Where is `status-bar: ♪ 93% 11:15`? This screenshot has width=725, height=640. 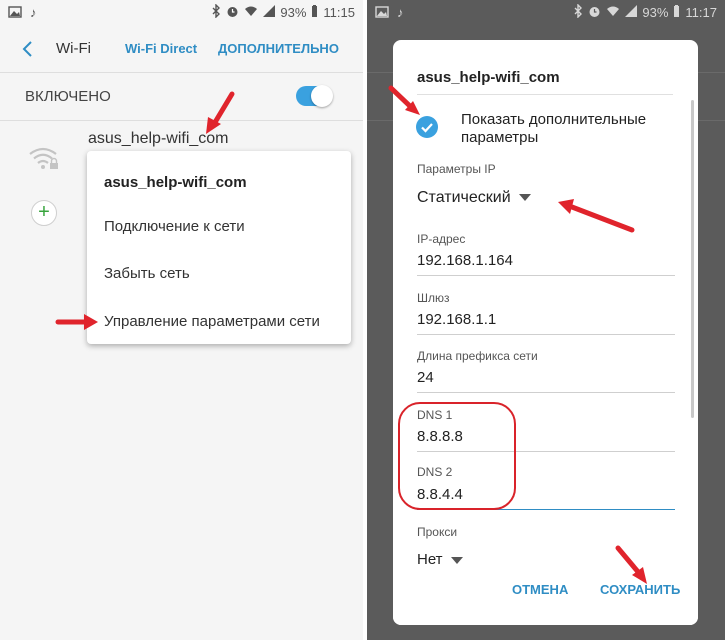
status-bar: ♪ 93% 11:15 is located at coordinates (181, 13).